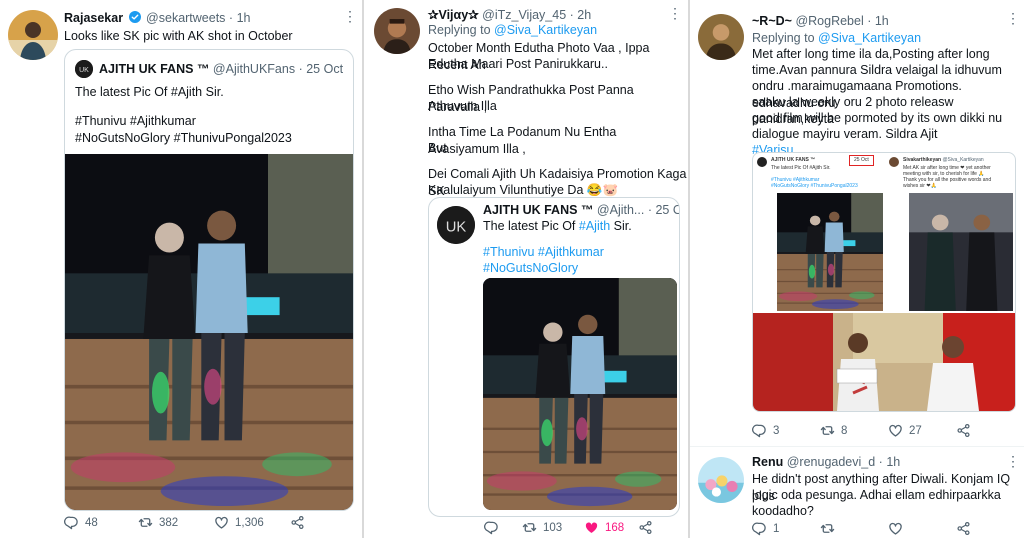 The image size is (1024, 538). What do you see at coordinates (553, 527) in the screenshot?
I see `retweet-count: 103` at bounding box center [553, 527].